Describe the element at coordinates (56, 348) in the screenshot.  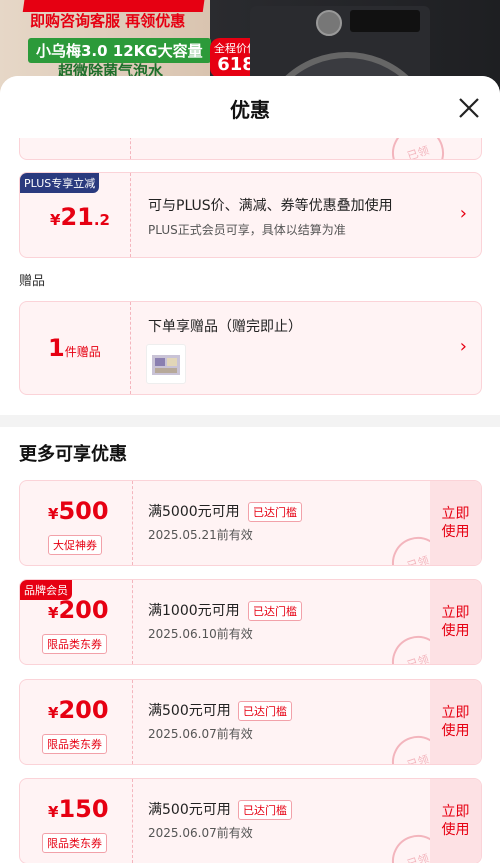
I see `gift-count: 1` at that location.